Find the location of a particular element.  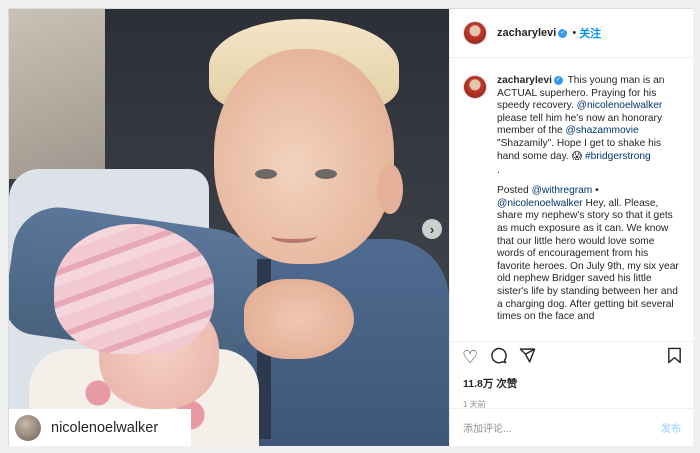

tagged-user-avatar is located at coordinates (28, 427).